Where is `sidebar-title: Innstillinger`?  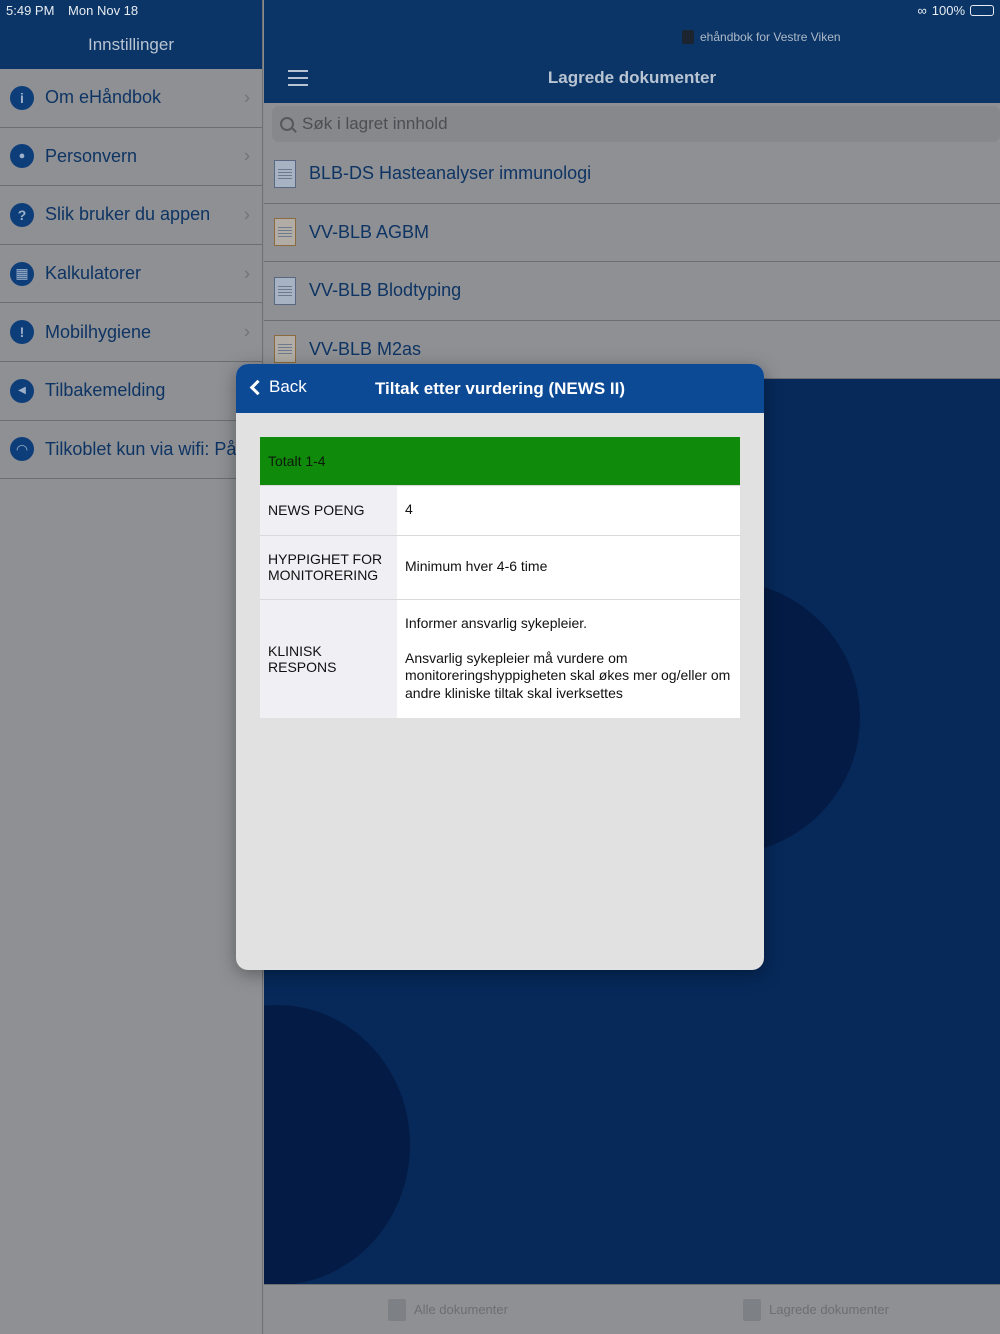
sidebar-title: Innstillinger is located at coordinates (131, 44).